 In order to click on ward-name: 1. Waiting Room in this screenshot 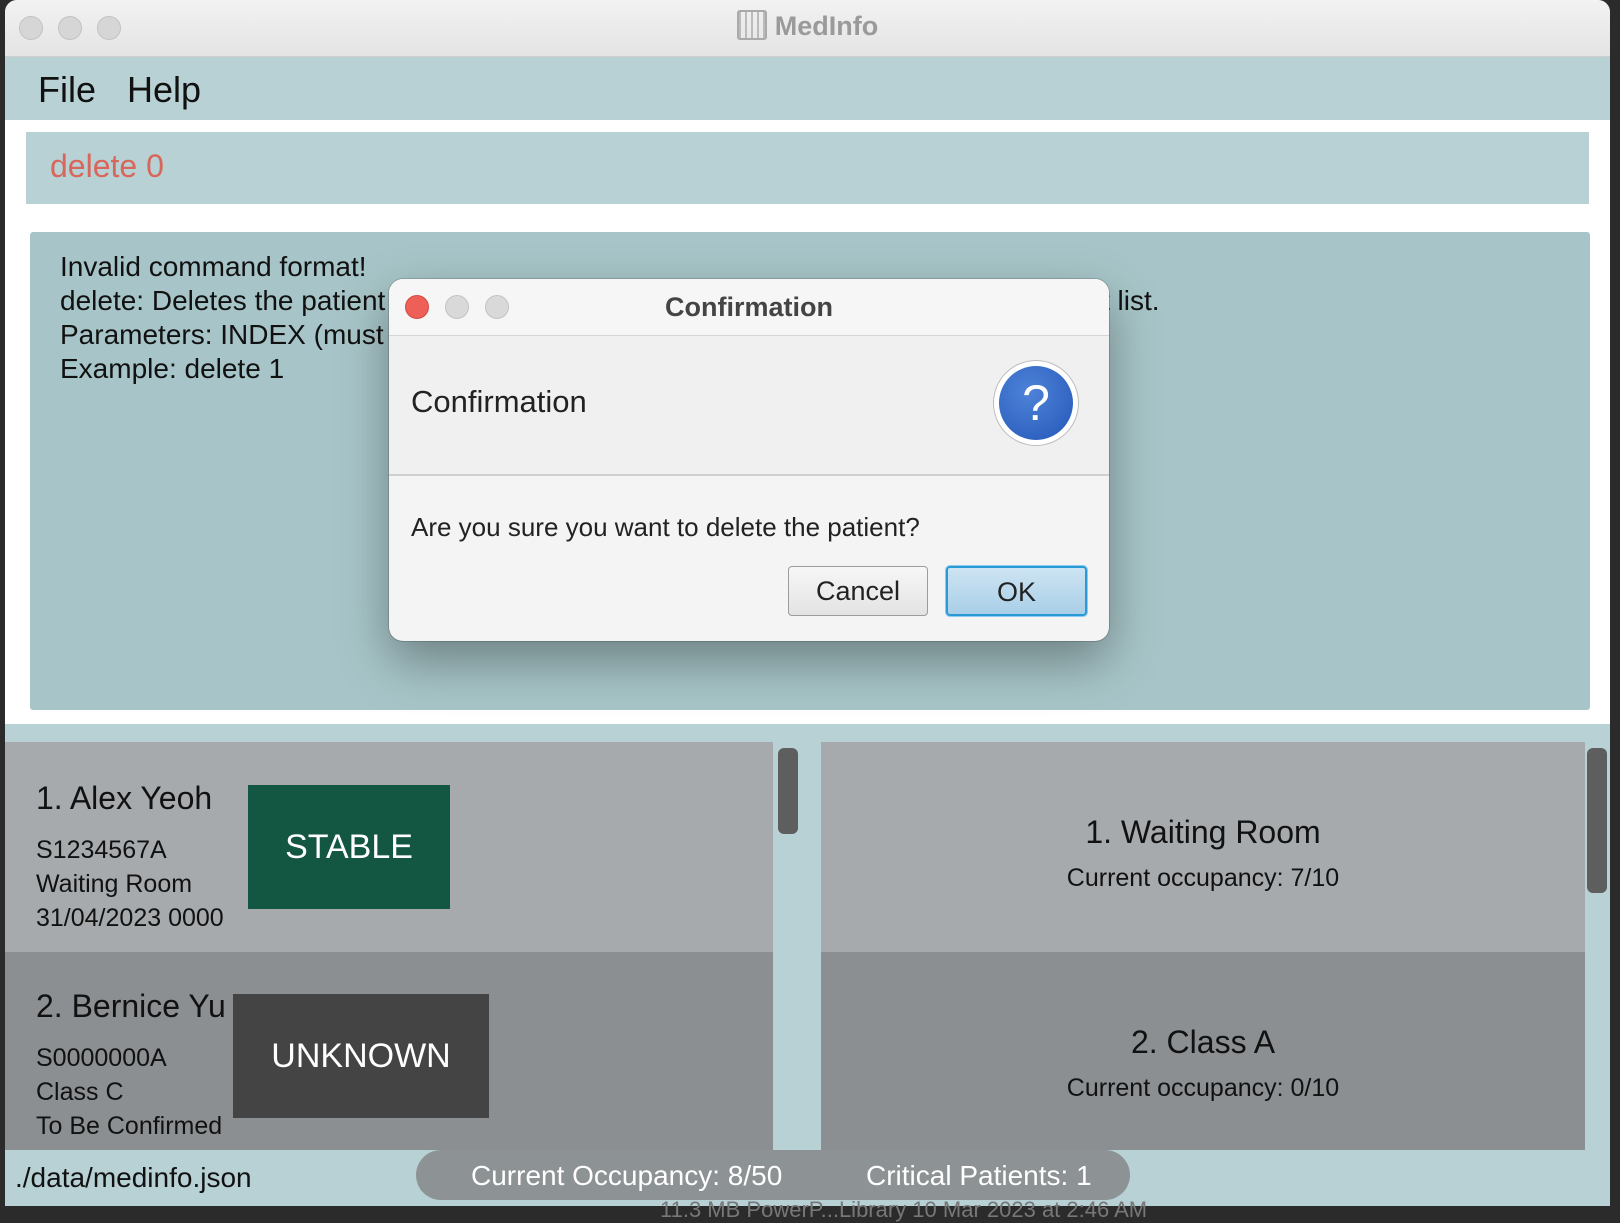, I will do `click(1203, 832)`.